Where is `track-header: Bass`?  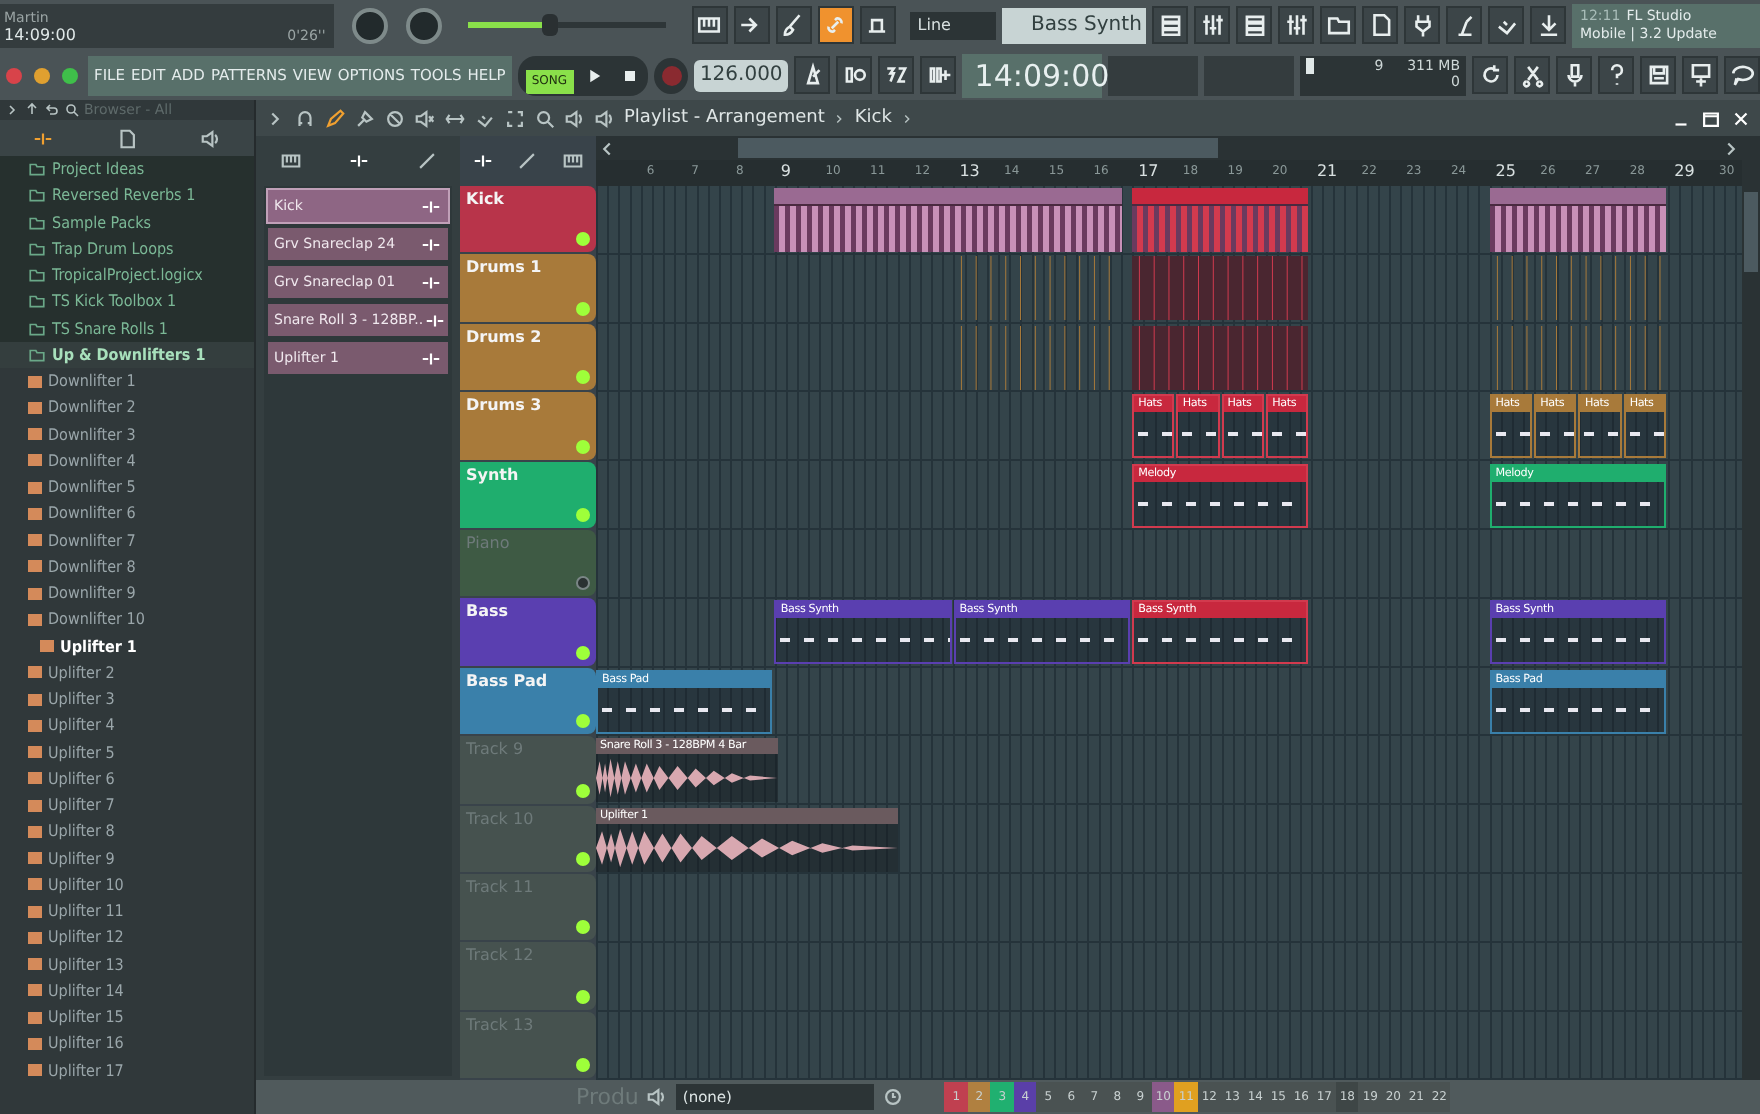 track-header: Bass is located at coordinates (528, 632).